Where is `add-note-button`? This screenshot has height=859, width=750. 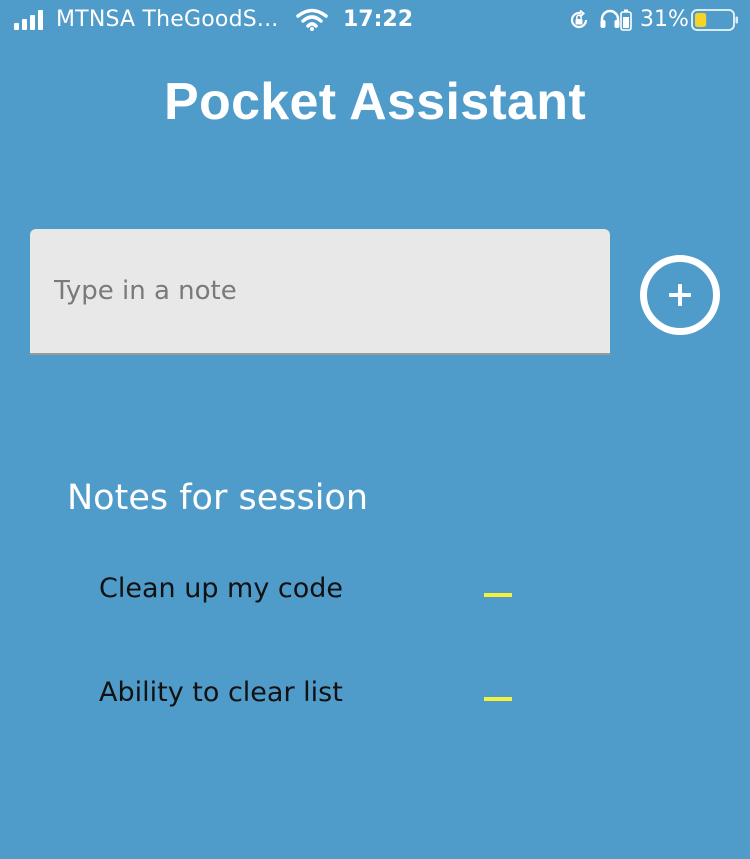
add-note-button is located at coordinates (680, 295).